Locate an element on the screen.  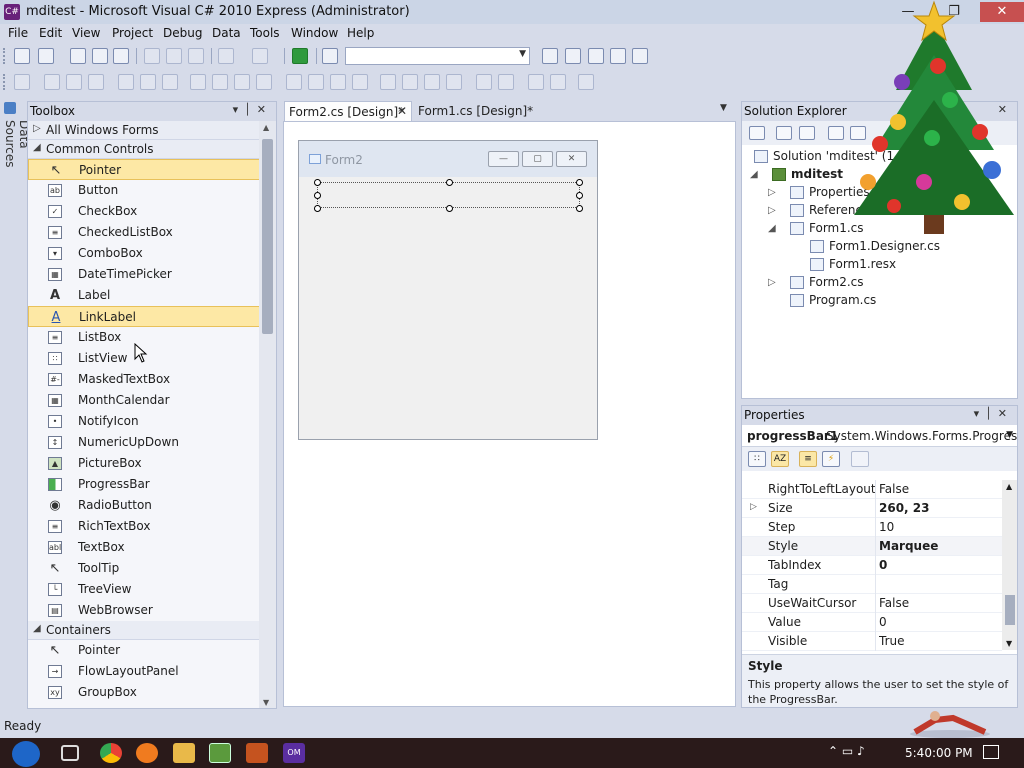
increase-vertical-spacing-icon is located at coordinates (410, 82).